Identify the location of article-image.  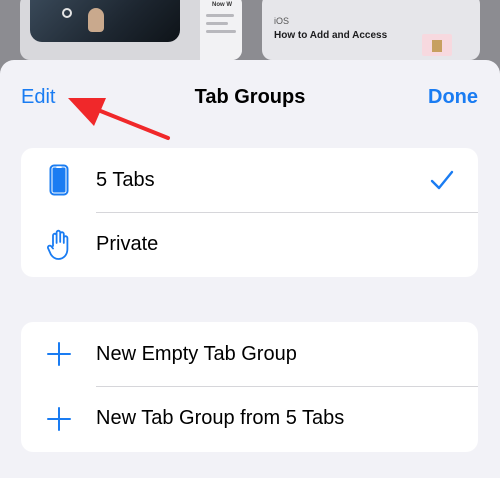
(437, 45).